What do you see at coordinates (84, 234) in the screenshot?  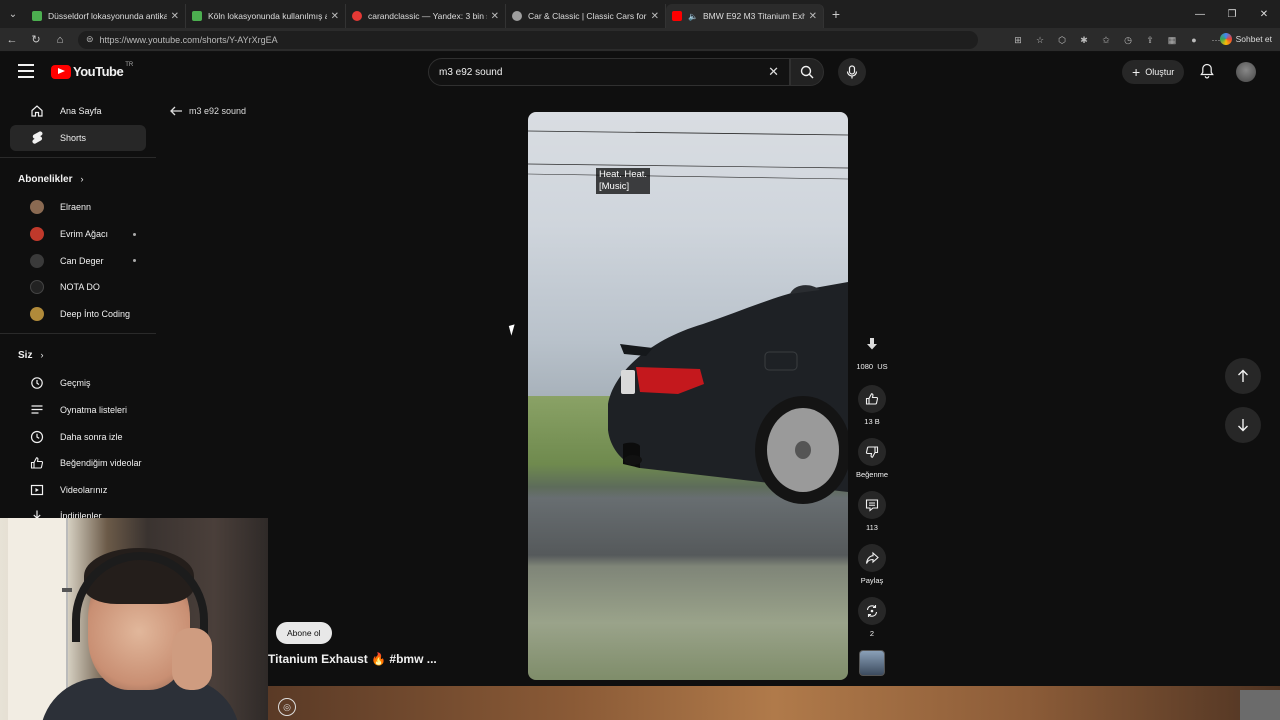 I see `sidebar-item-label: Evrim Ağacı` at bounding box center [84, 234].